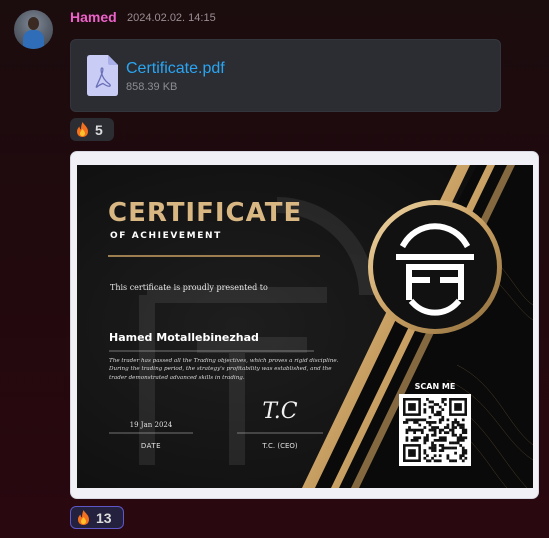 The width and height of the screenshot is (549, 538). Describe the element at coordinates (151, 446) in the screenshot. I see `certificate-date-label: DATE` at that location.